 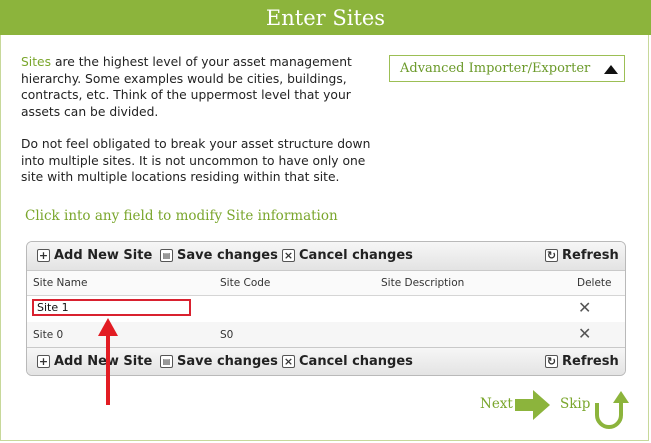 I want to click on triangle-up-icon, so click(x=611, y=69).